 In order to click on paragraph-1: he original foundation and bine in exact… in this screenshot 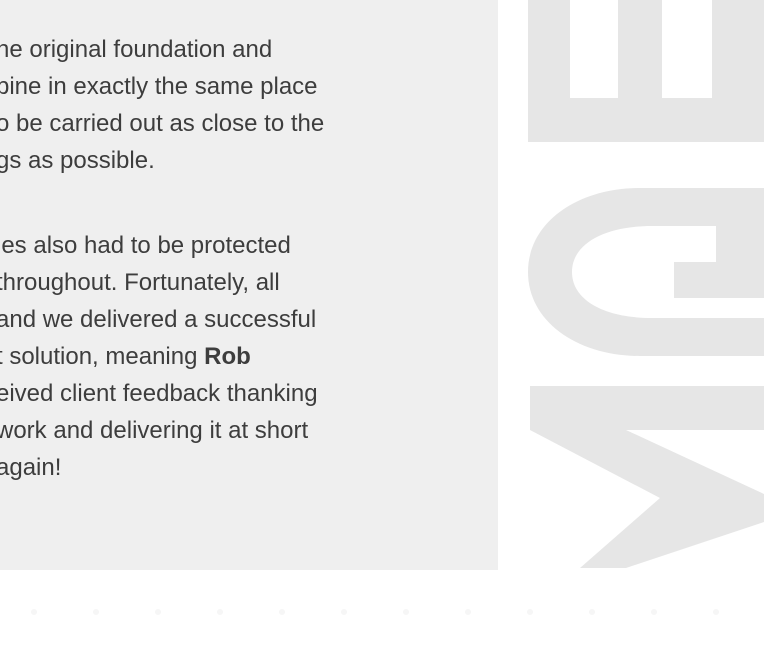, I will do `click(162, 105)`.